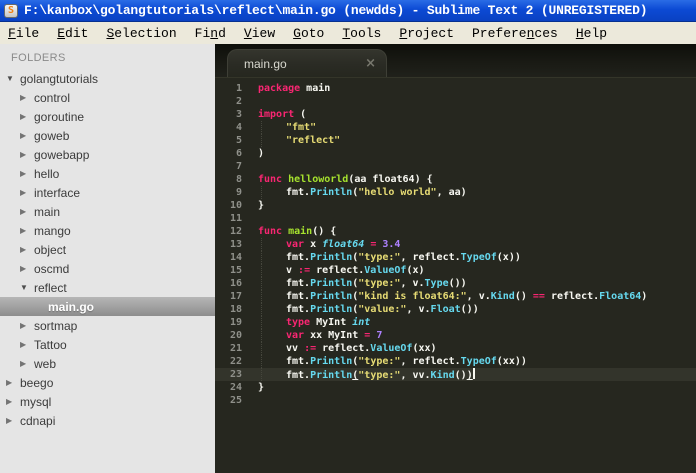 The width and height of the screenshot is (696, 473). What do you see at coordinates (620, 296) in the screenshot?
I see `code-token: Float64` at bounding box center [620, 296].